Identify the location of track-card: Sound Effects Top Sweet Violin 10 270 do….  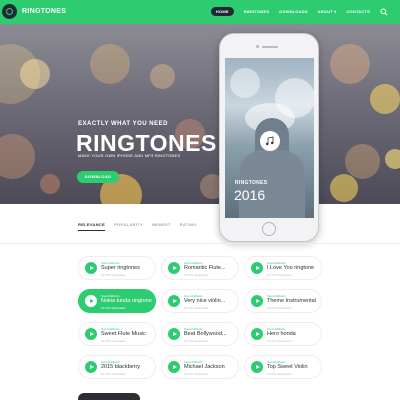
(283, 367).